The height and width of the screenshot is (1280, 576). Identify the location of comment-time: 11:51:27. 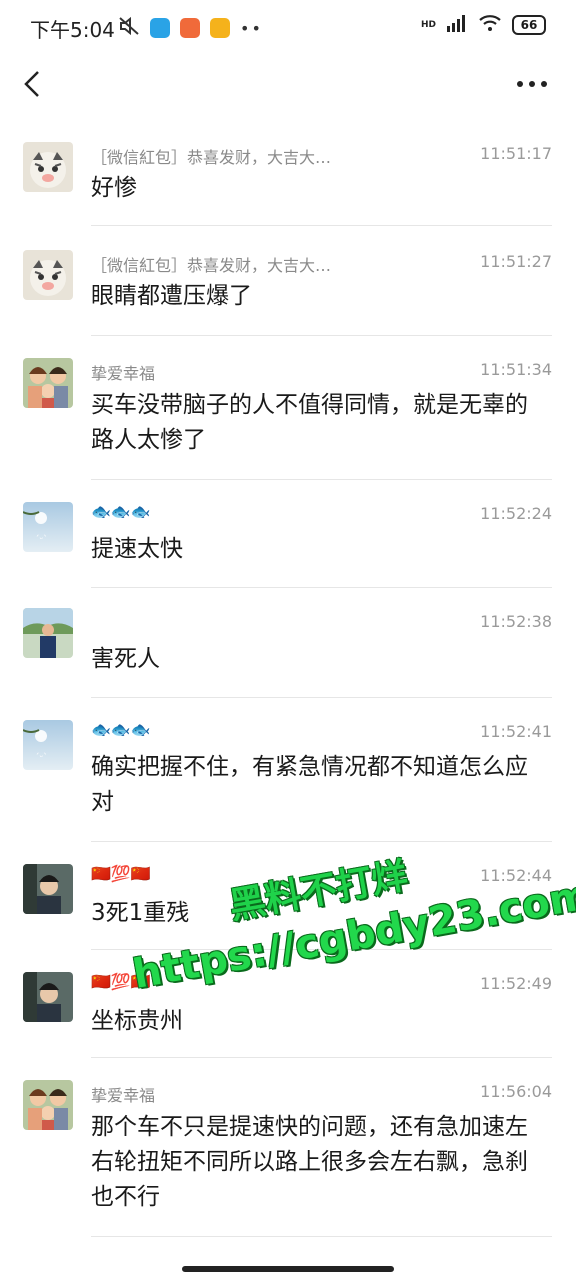
(516, 261).